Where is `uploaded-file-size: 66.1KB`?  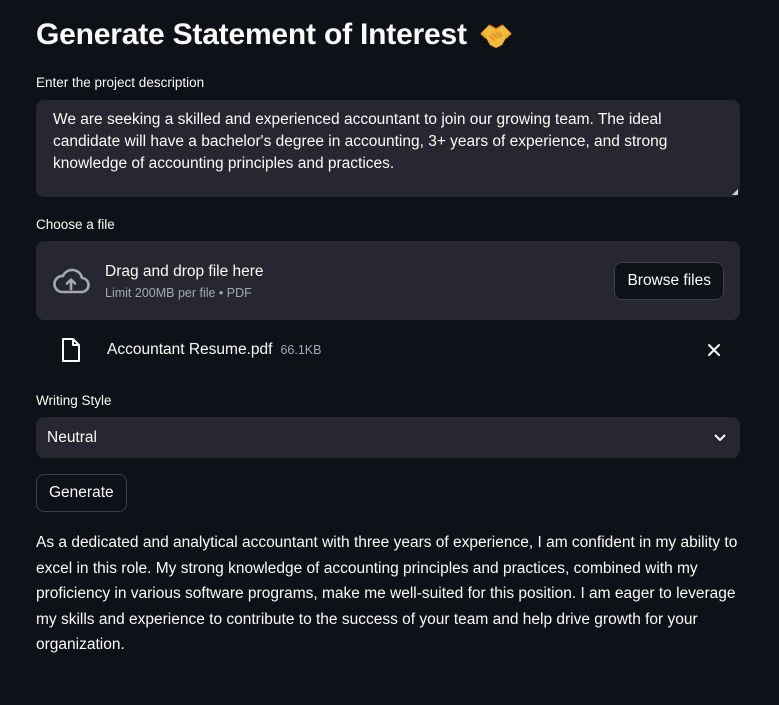
uploaded-file-size: 66.1KB is located at coordinates (301, 350).